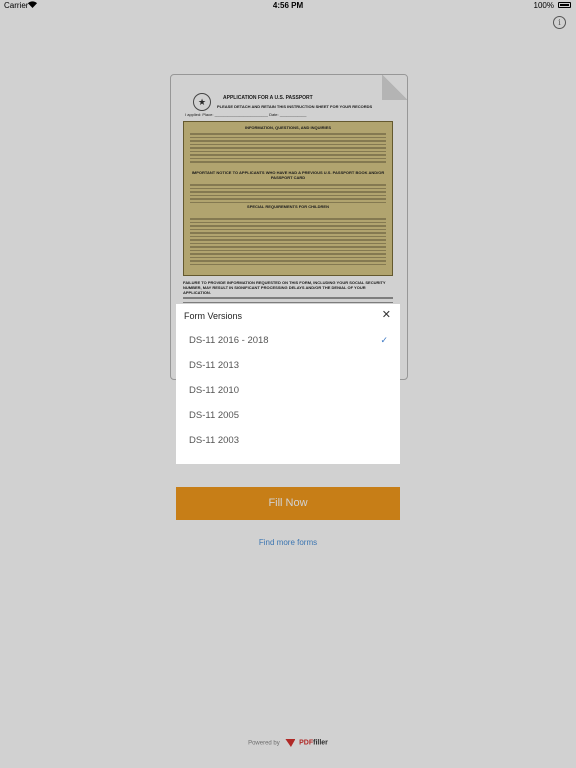 The width and height of the screenshot is (576, 768). What do you see at coordinates (229, 340) in the screenshot?
I see `version-label: DS-11 2016 - 2018` at bounding box center [229, 340].